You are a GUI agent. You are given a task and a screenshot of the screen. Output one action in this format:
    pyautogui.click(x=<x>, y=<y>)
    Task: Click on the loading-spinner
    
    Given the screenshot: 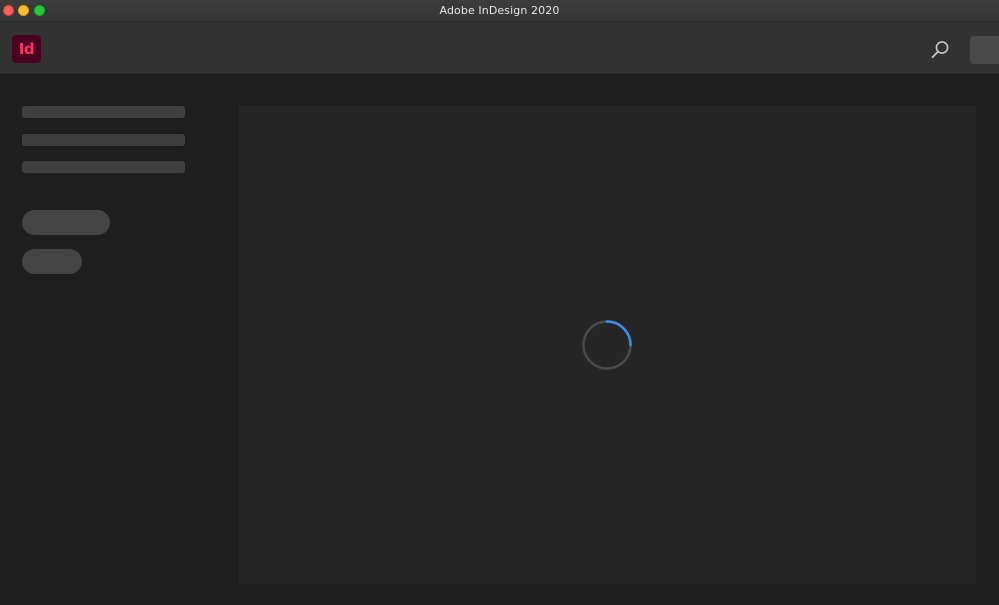 What is the action you would take?
    pyautogui.click(x=607, y=345)
    